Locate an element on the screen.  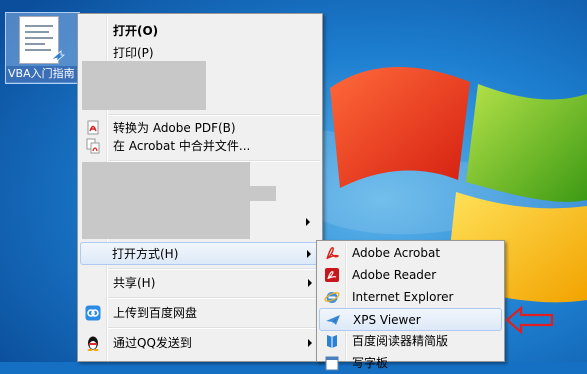
submenu-item-label: XPS Viewer is located at coordinates (387, 320).